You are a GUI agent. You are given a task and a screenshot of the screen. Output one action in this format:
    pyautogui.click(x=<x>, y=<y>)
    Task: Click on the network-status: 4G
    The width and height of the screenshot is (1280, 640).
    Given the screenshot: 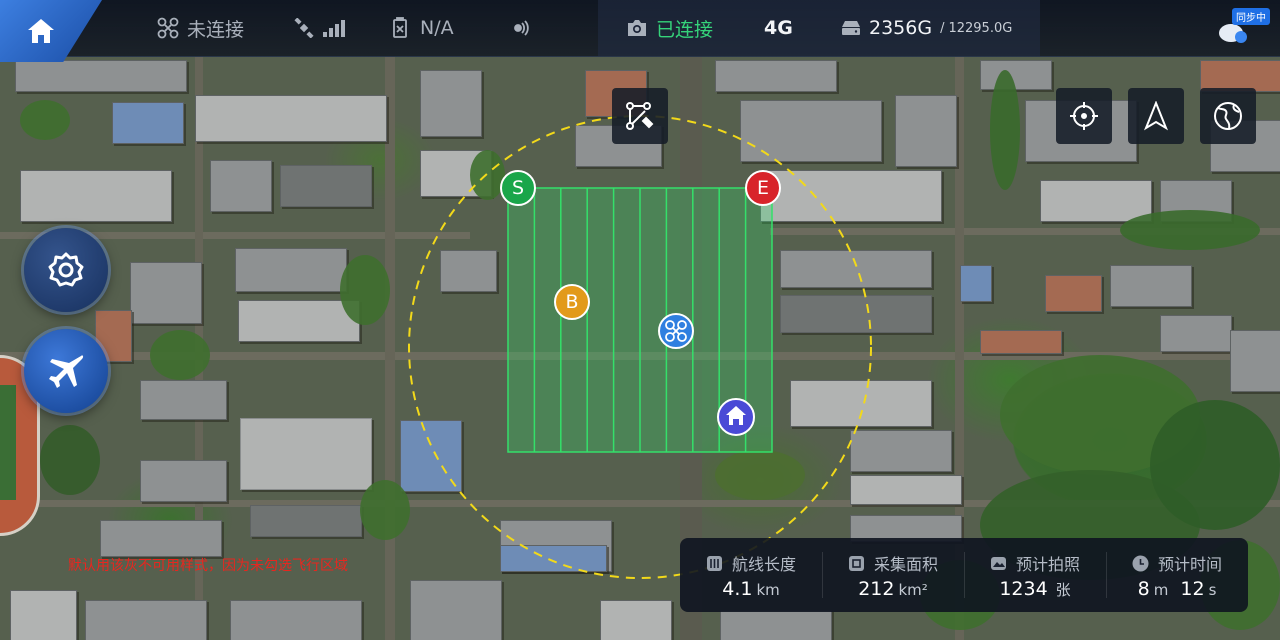 What is the action you would take?
    pyautogui.click(x=778, y=28)
    